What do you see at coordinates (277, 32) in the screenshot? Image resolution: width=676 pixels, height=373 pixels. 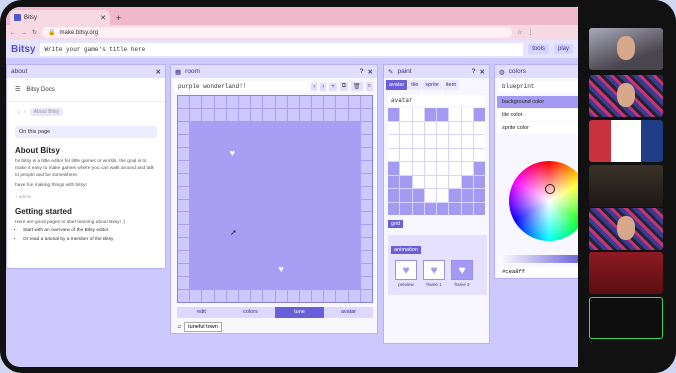 I see `url-field: 🔒 make.bitsy.org` at bounding box center [277, 32].